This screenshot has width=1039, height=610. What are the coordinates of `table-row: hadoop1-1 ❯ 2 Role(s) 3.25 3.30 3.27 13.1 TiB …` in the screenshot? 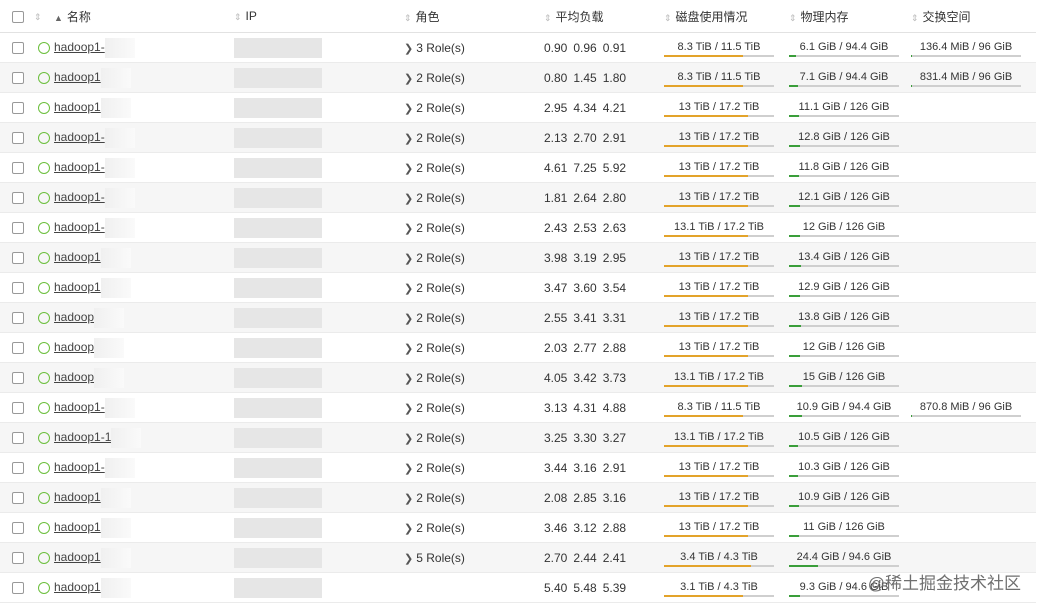 It's located at (518, 437).